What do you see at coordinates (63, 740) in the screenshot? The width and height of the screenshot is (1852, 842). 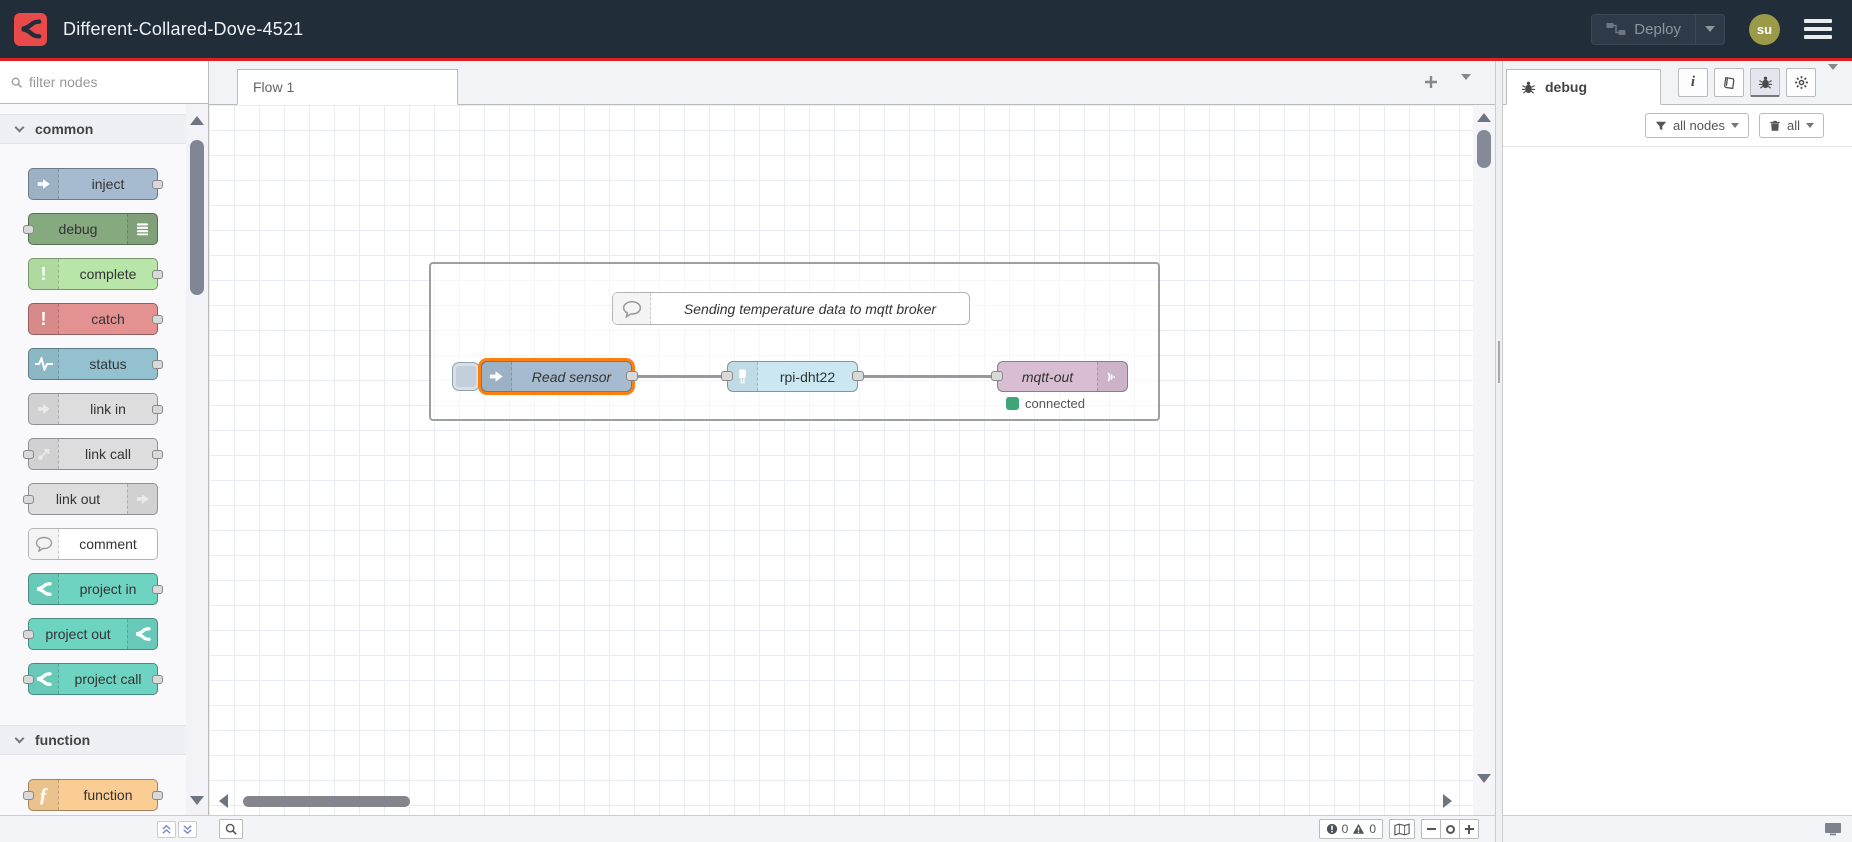 I see `category-label: function` at bounding box center [63, 740].